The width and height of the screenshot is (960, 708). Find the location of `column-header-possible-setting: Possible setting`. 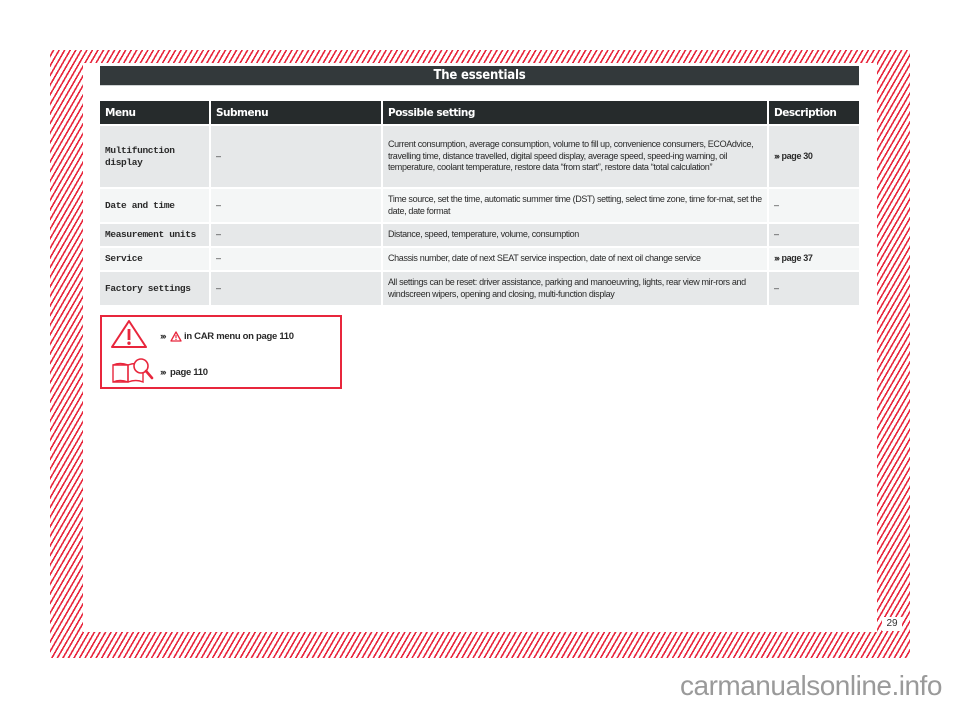

column-header-possible-setting: Possible setting is located at coordinates (576, 112).